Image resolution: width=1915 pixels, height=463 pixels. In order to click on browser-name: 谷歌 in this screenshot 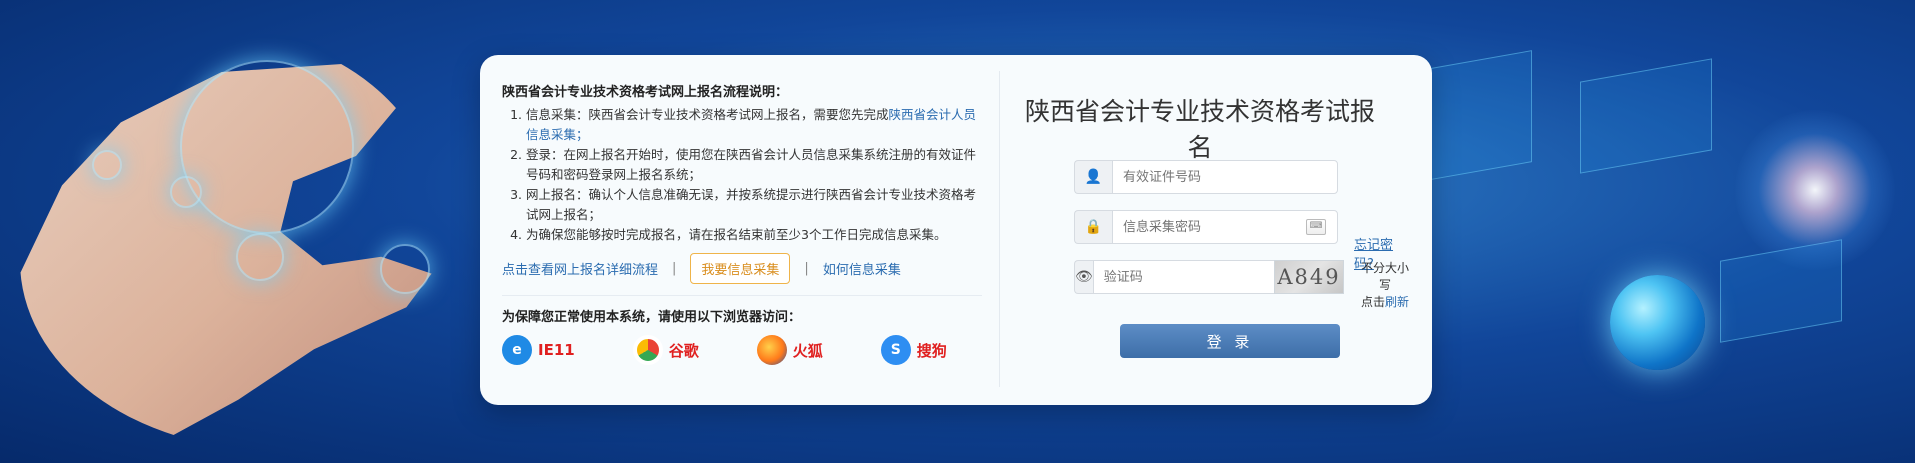, I will do `click(683, 350)`.